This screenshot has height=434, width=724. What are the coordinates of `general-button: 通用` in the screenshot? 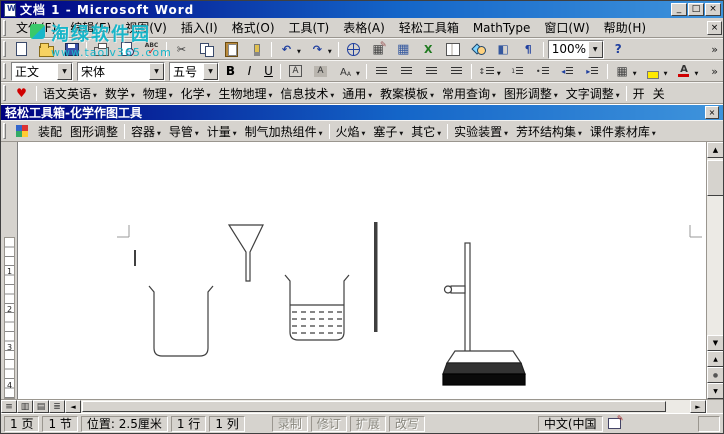 It's located at (357, 93).